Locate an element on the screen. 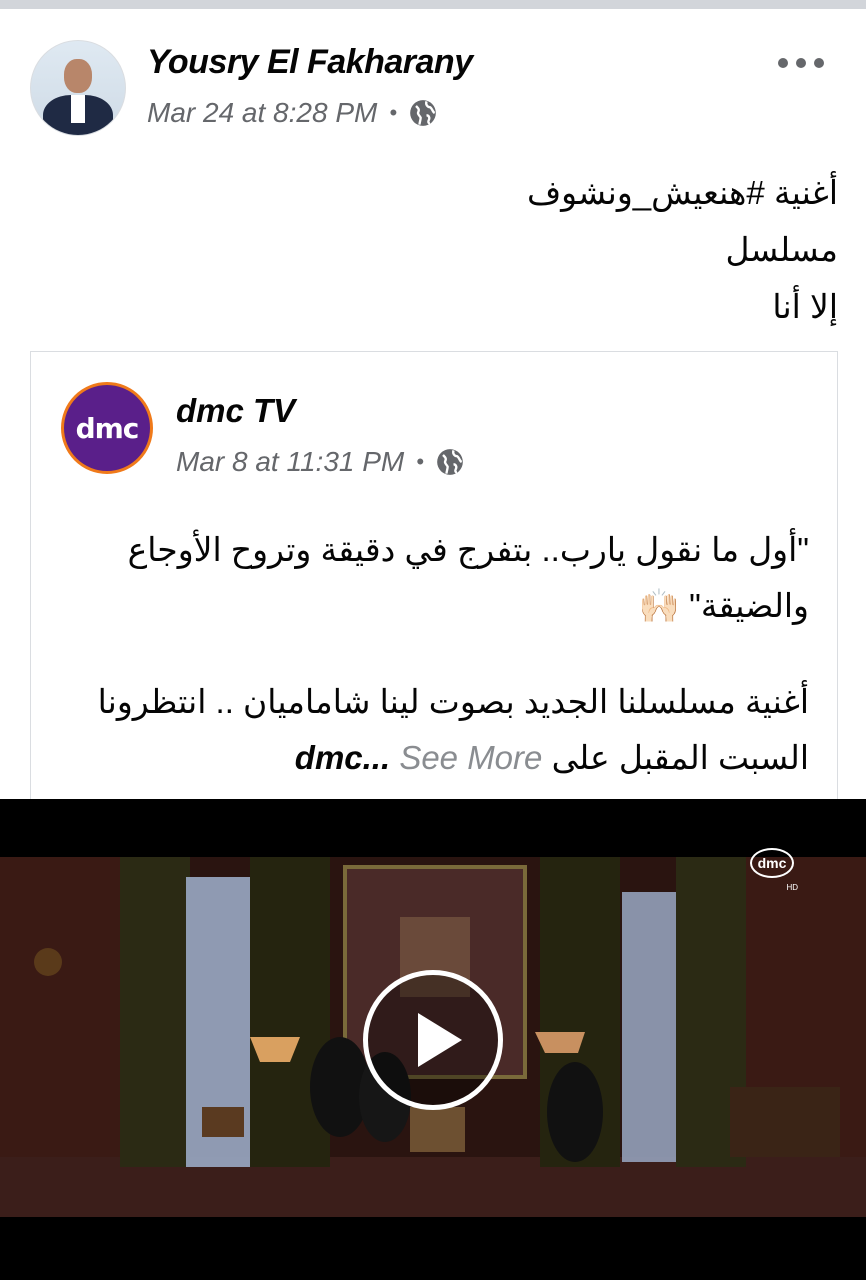  dmc-logo-text: dmc is located at coordinates (107, 428).